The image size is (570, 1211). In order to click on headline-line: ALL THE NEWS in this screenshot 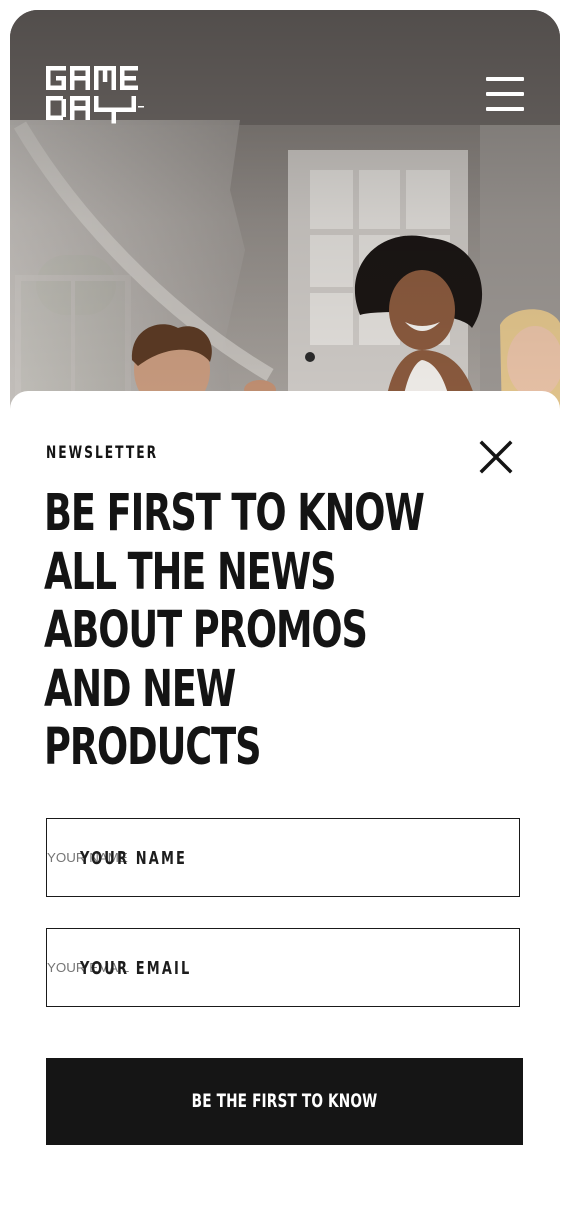, I will do `click(190, 572)`.